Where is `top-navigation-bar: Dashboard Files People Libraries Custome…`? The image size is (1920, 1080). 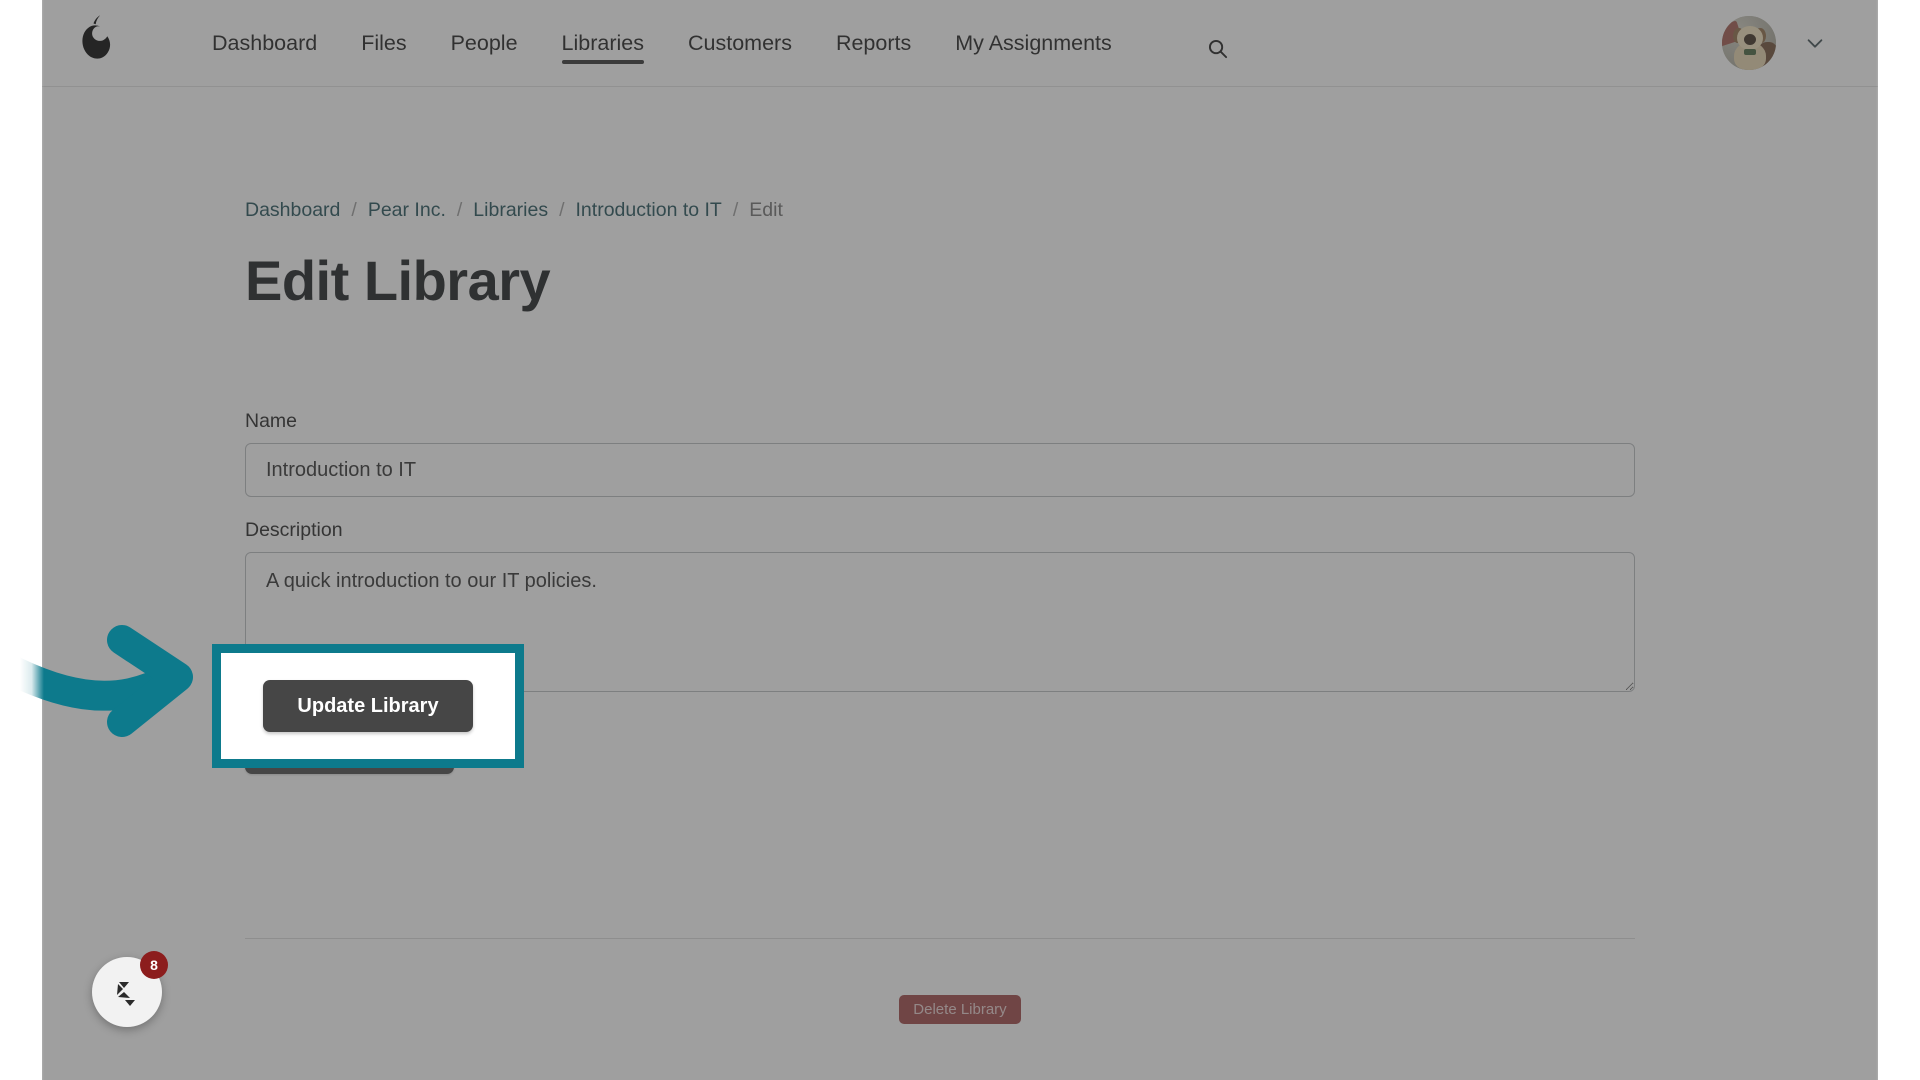
top-navigation-bar: Dashboard Files People Libraries Custome… is located at coordinates (960, 43).